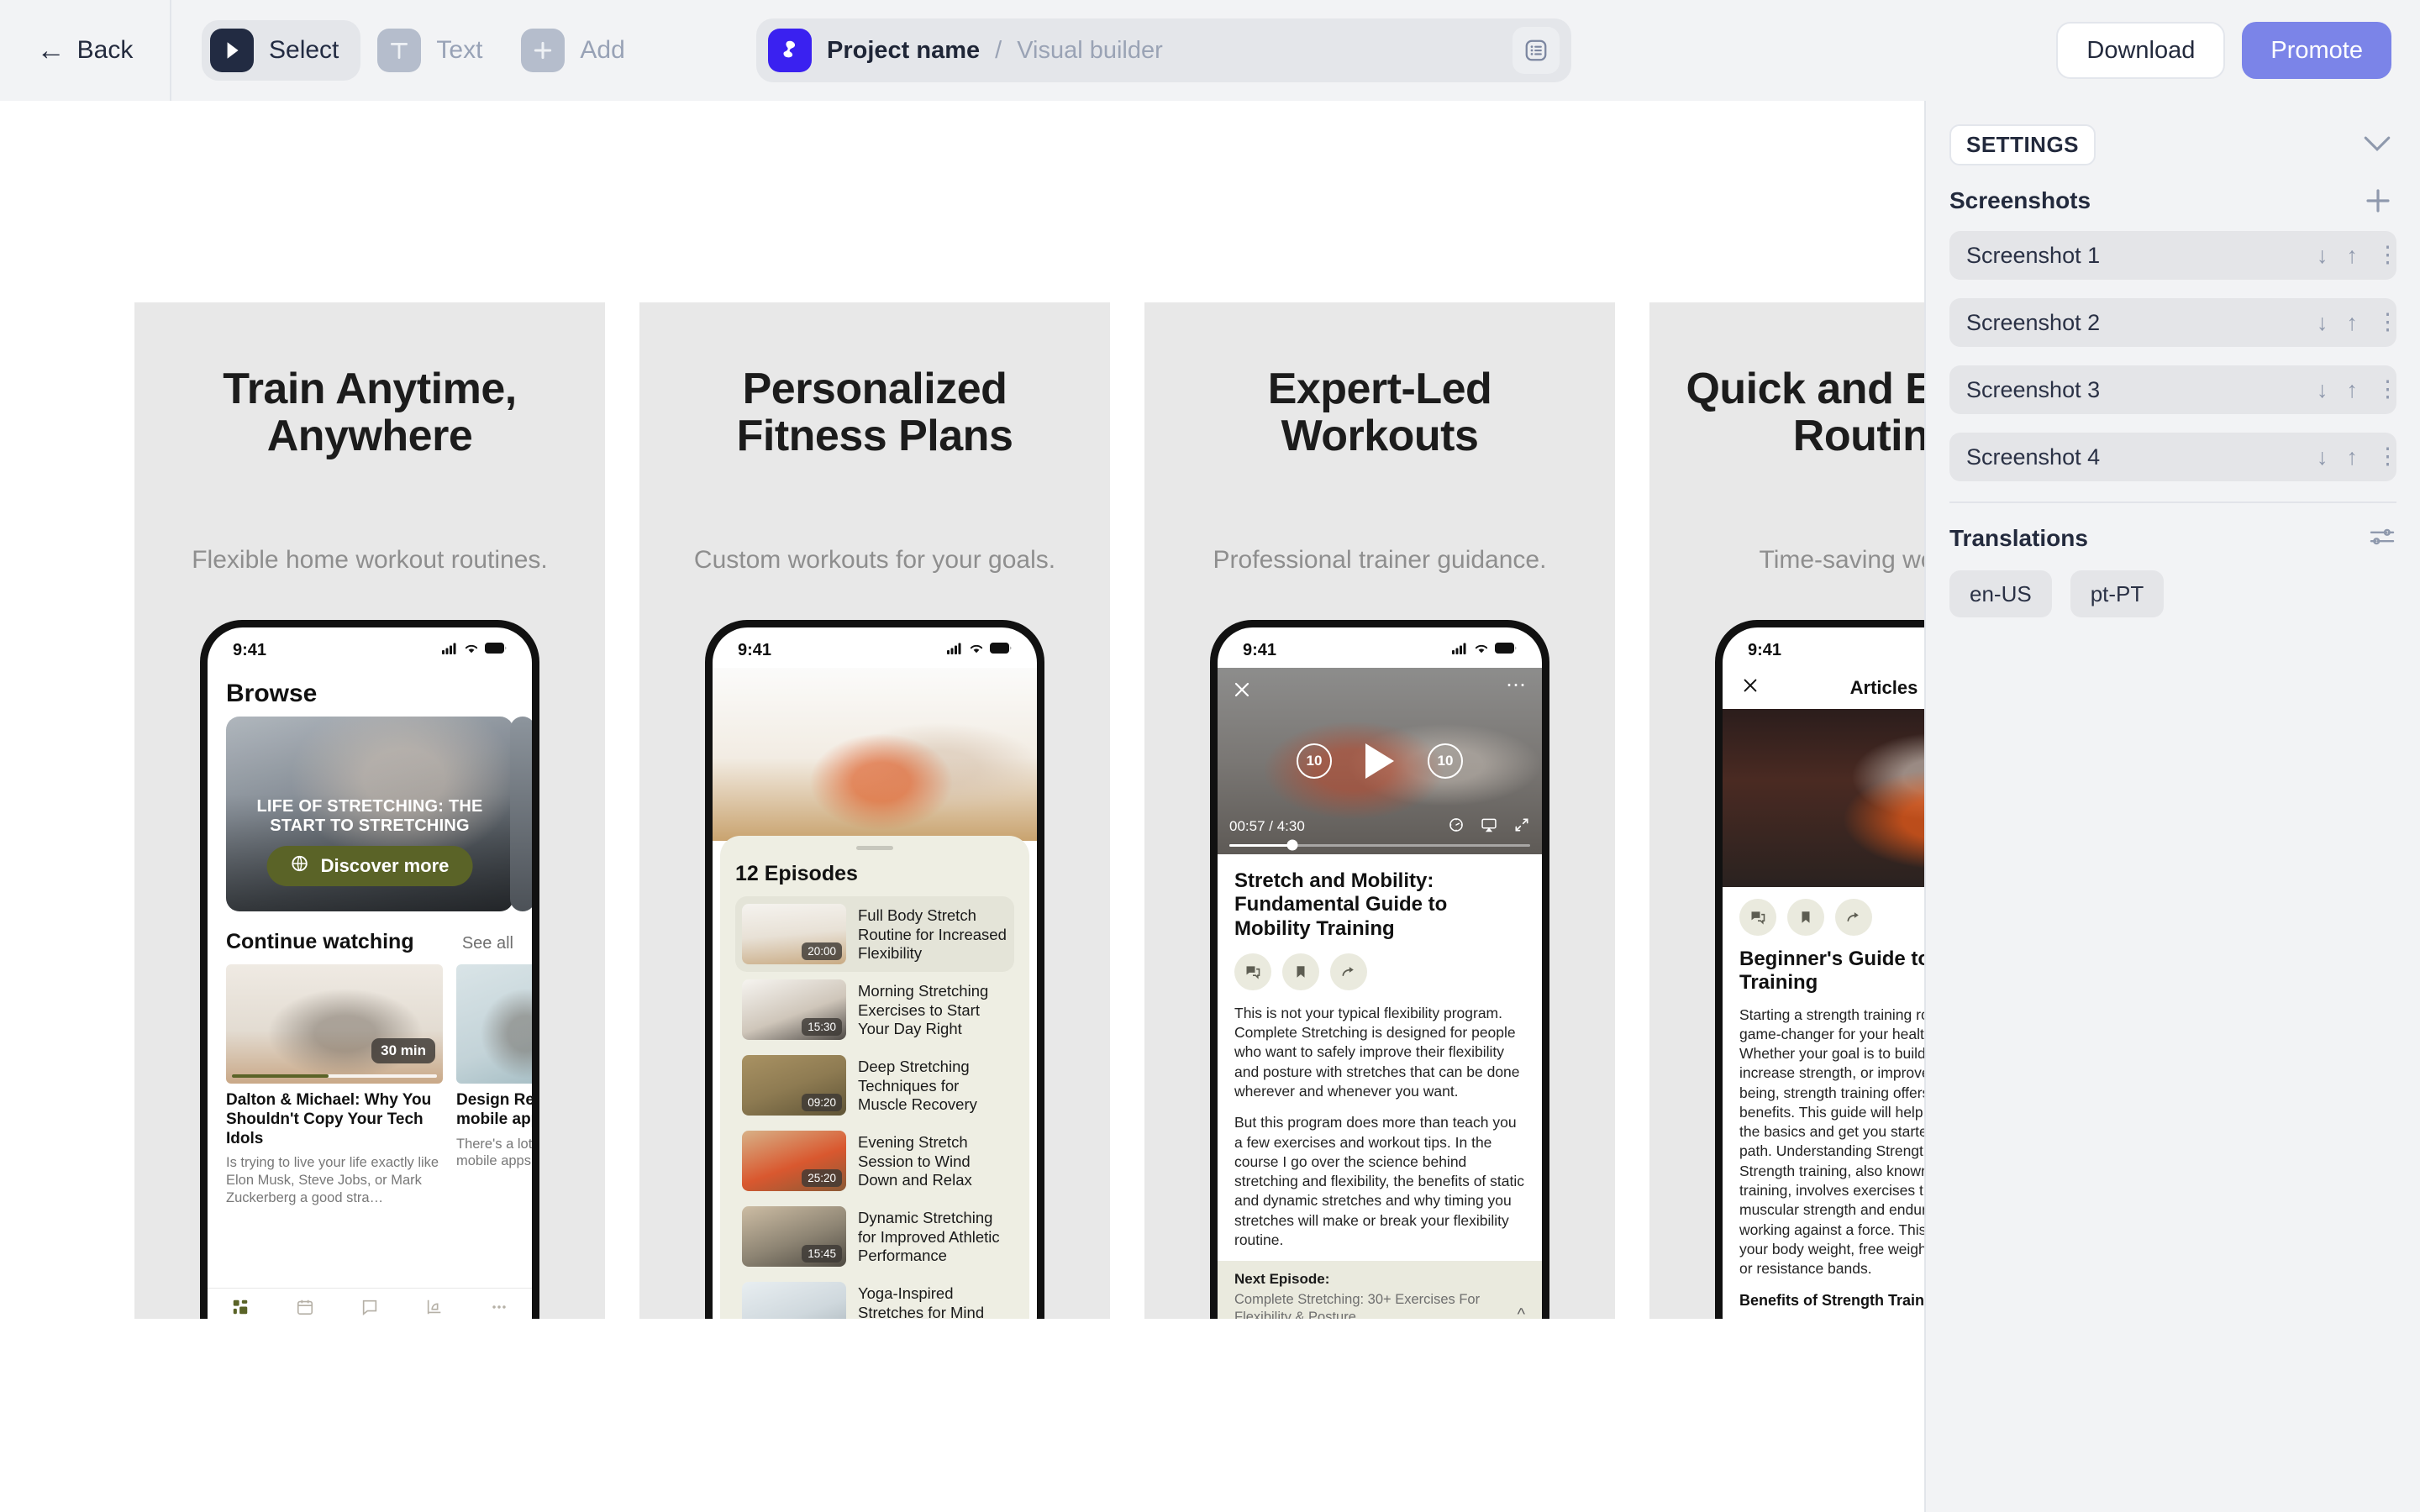 The height and width of the screenshot is (1512, 2420). What do you see at coordinates (1164, 50) in the screenshot?
I see `project-bar: Project name / Visual builder` at bounding box center [1164, 50].